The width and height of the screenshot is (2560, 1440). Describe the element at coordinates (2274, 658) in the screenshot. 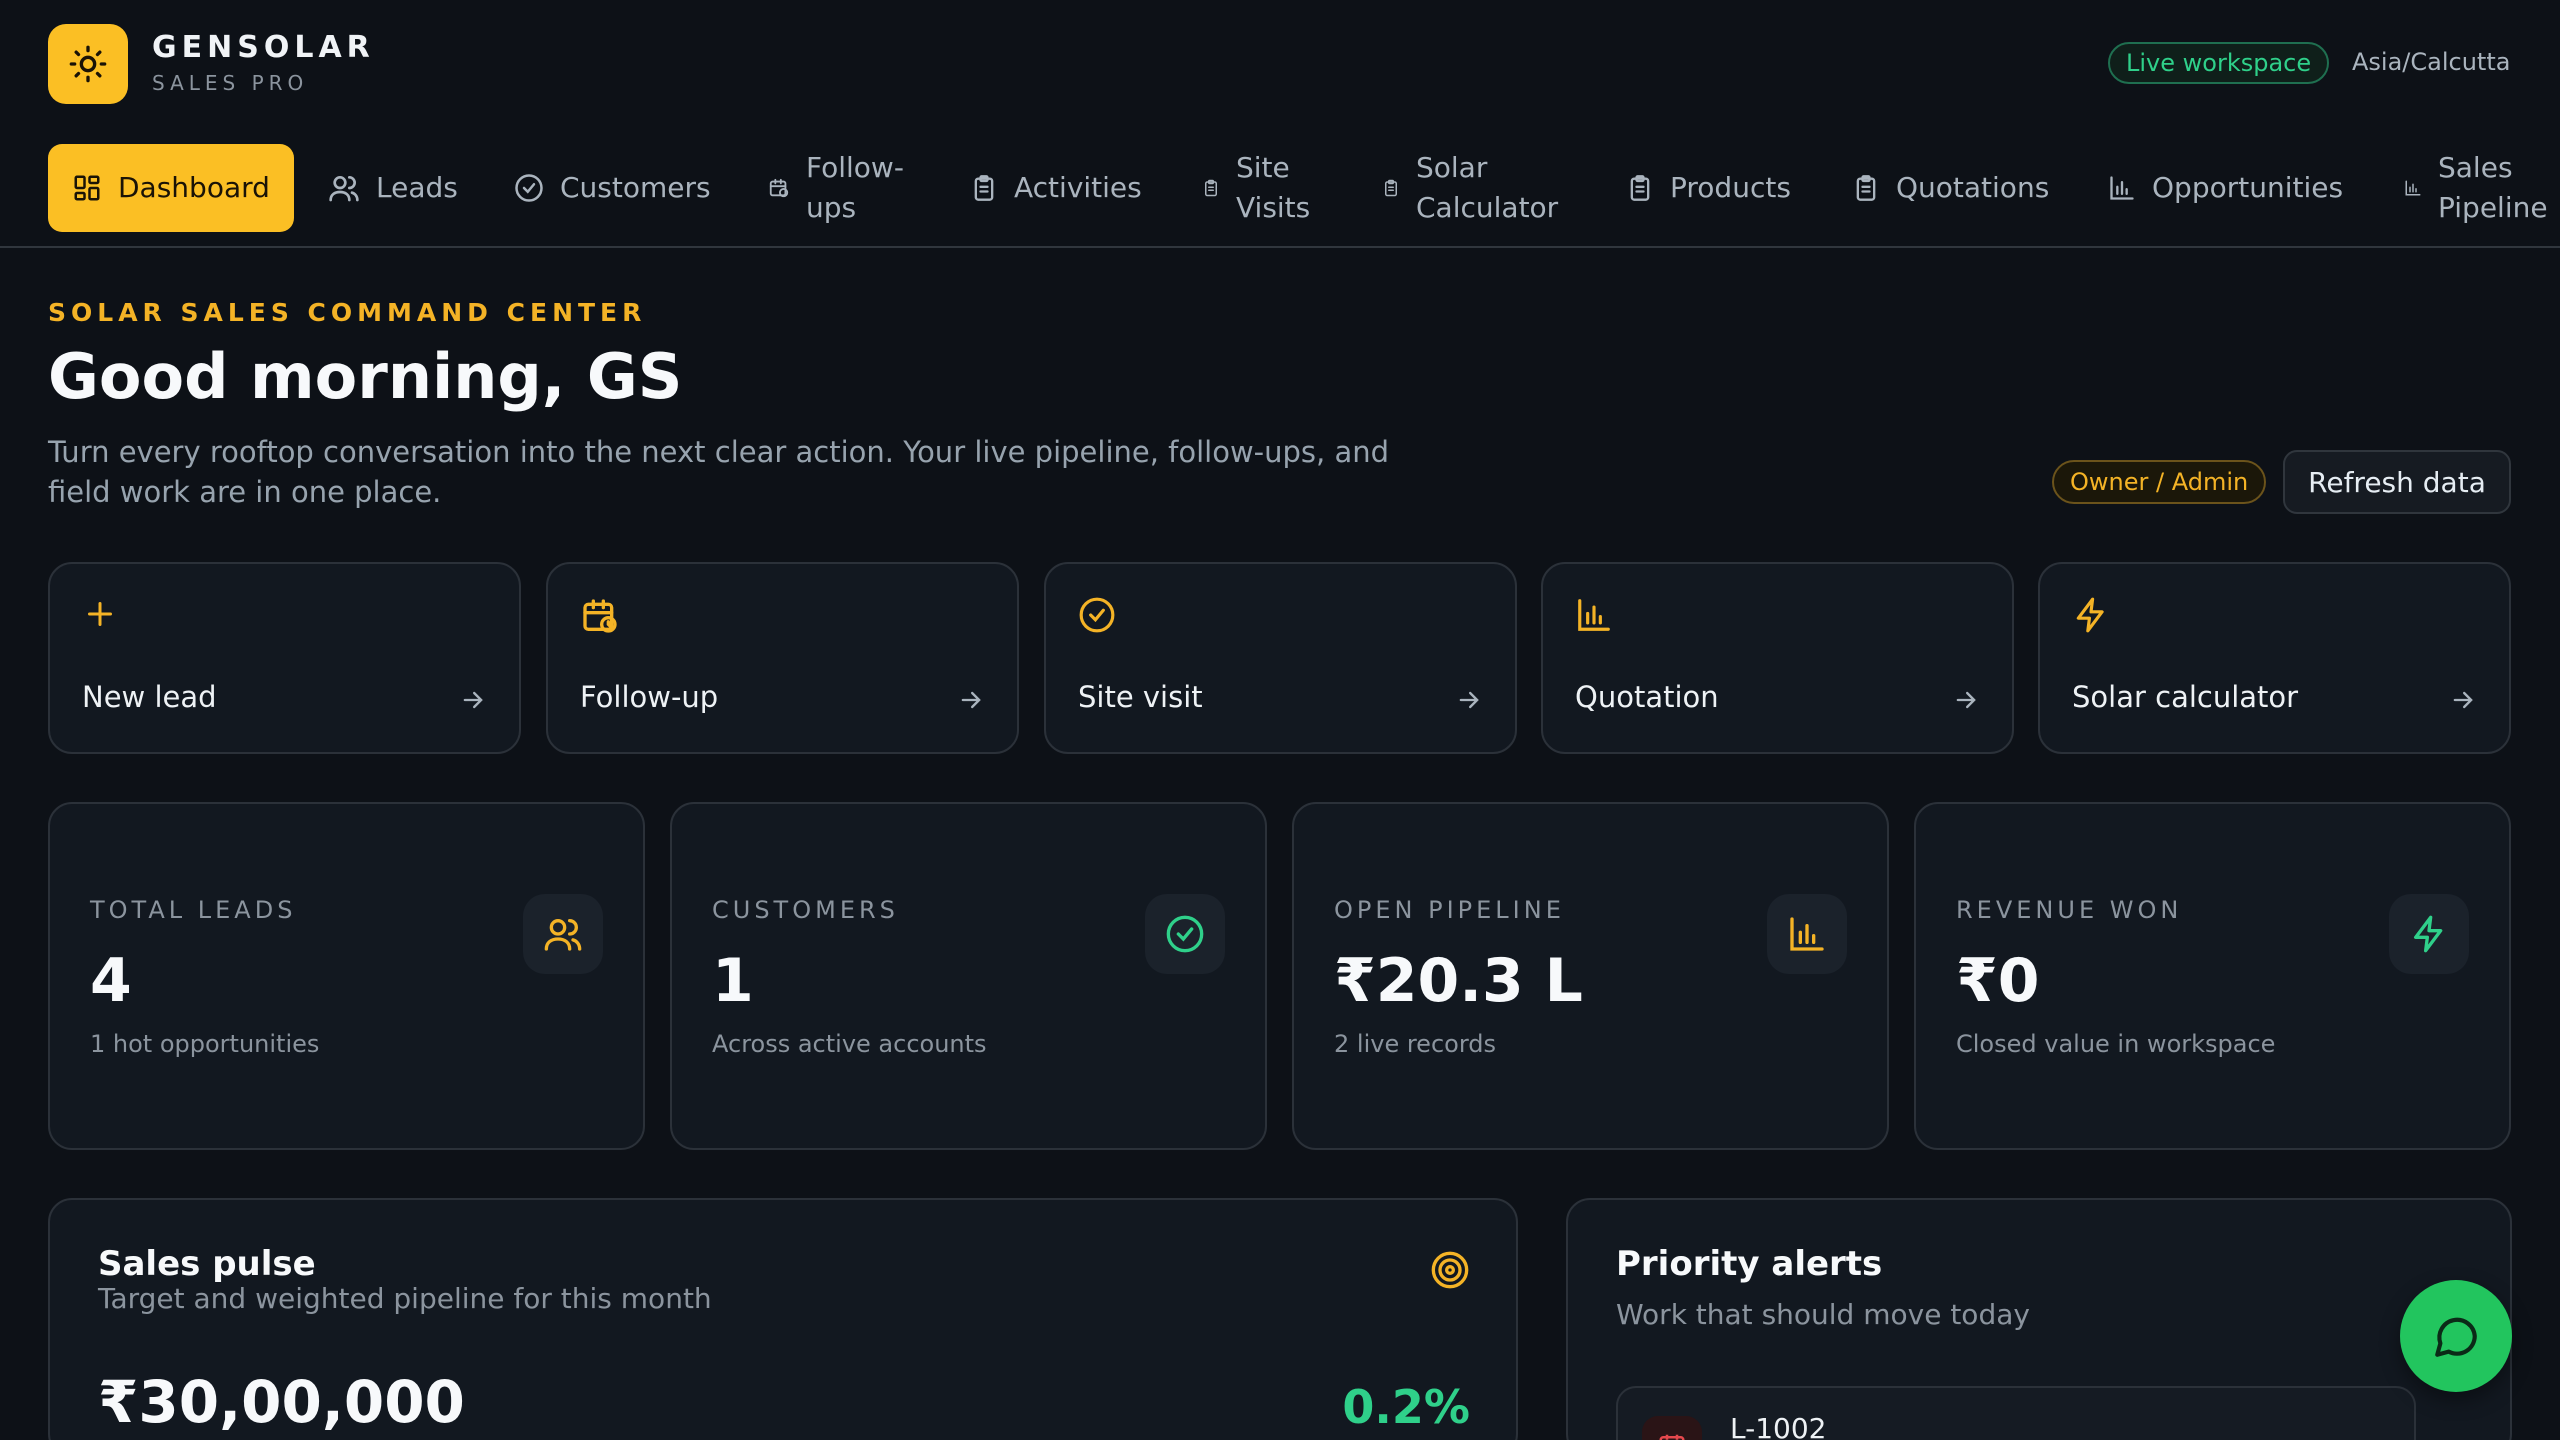

I see `quick-action-solar-calculator: Solar calculator` at that location.